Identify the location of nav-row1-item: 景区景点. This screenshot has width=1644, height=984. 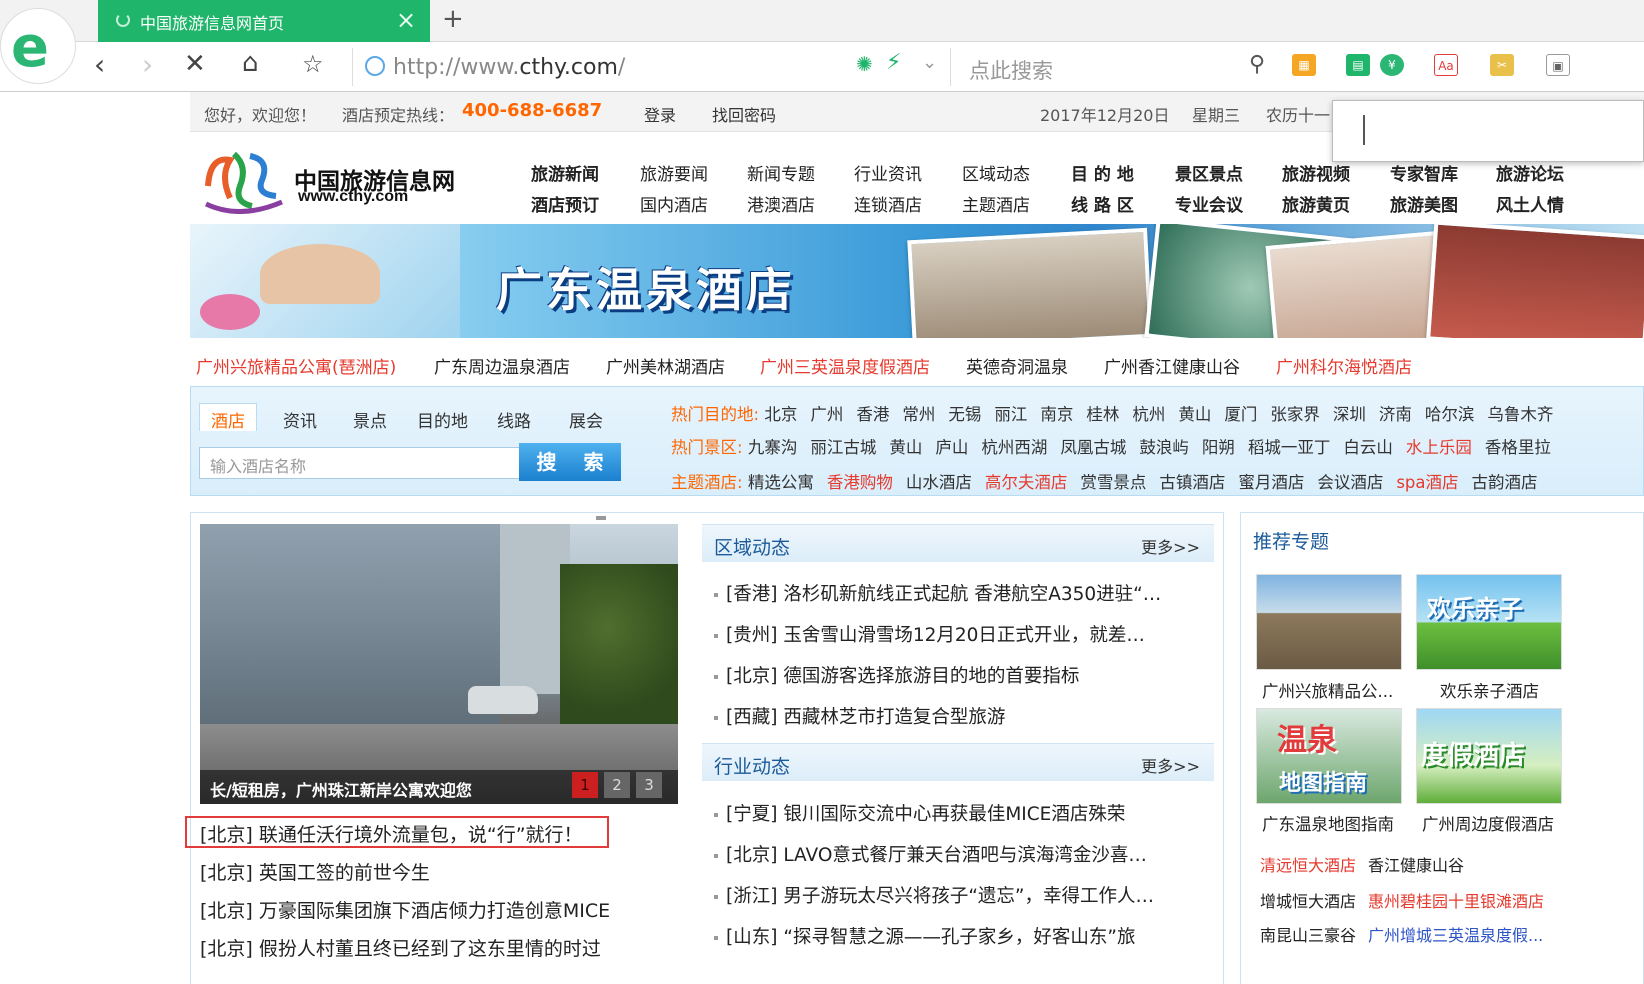
(1209, 172).